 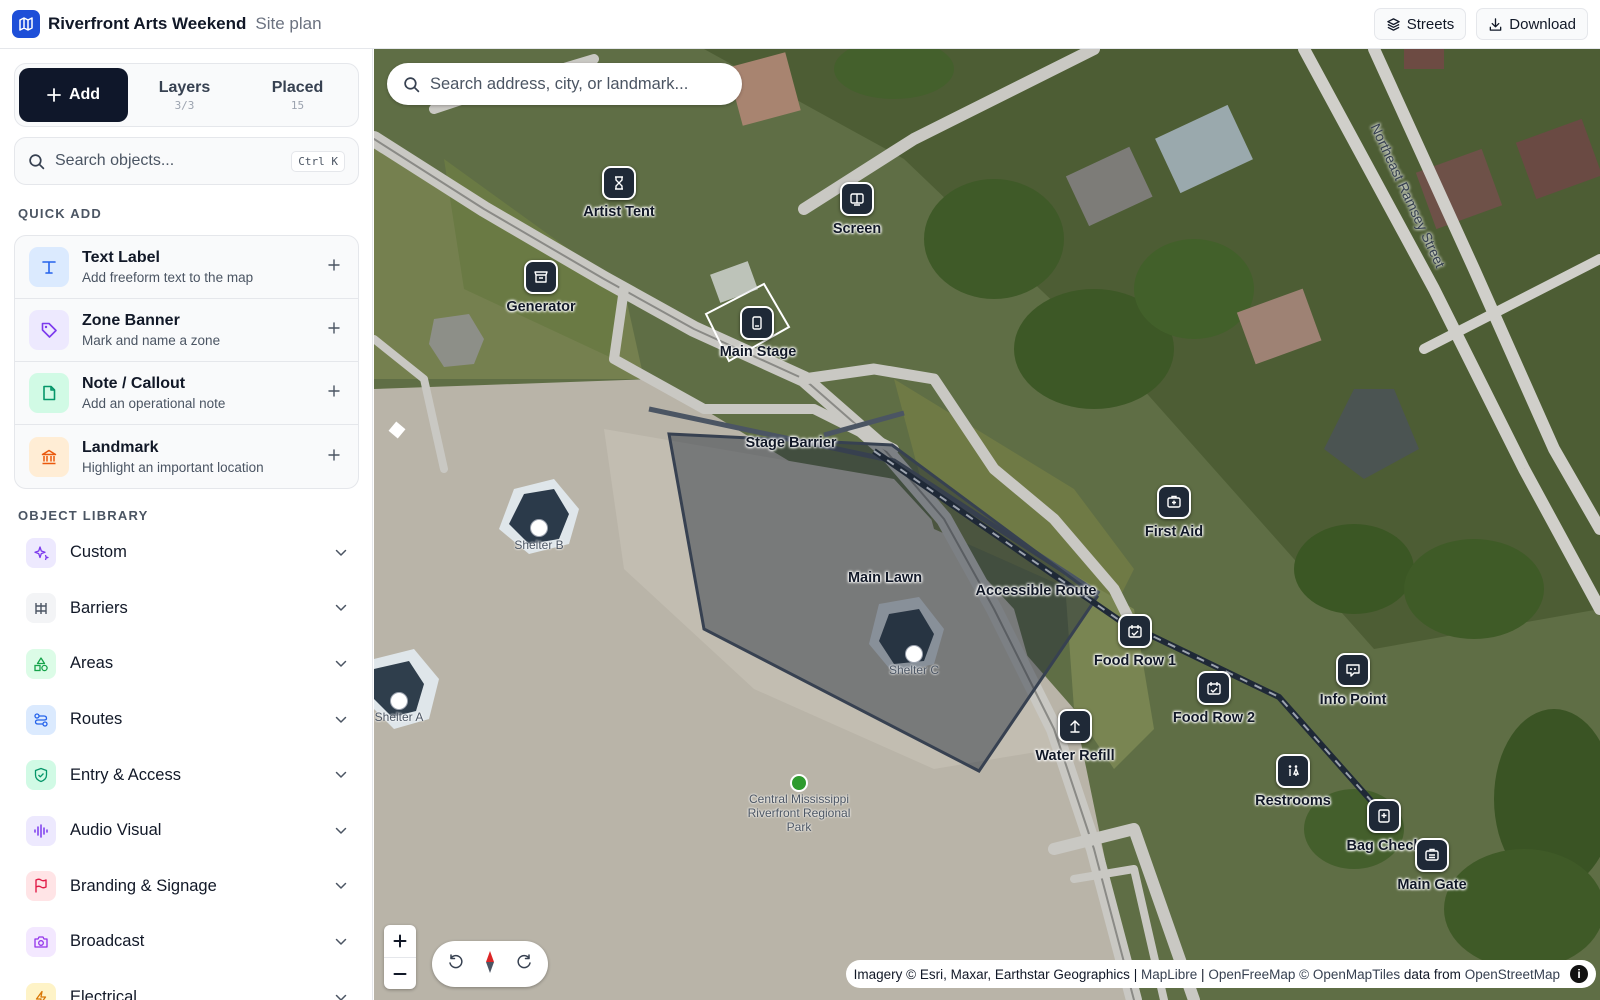 I want to click on stage-icon, so click(x=757, y=323).